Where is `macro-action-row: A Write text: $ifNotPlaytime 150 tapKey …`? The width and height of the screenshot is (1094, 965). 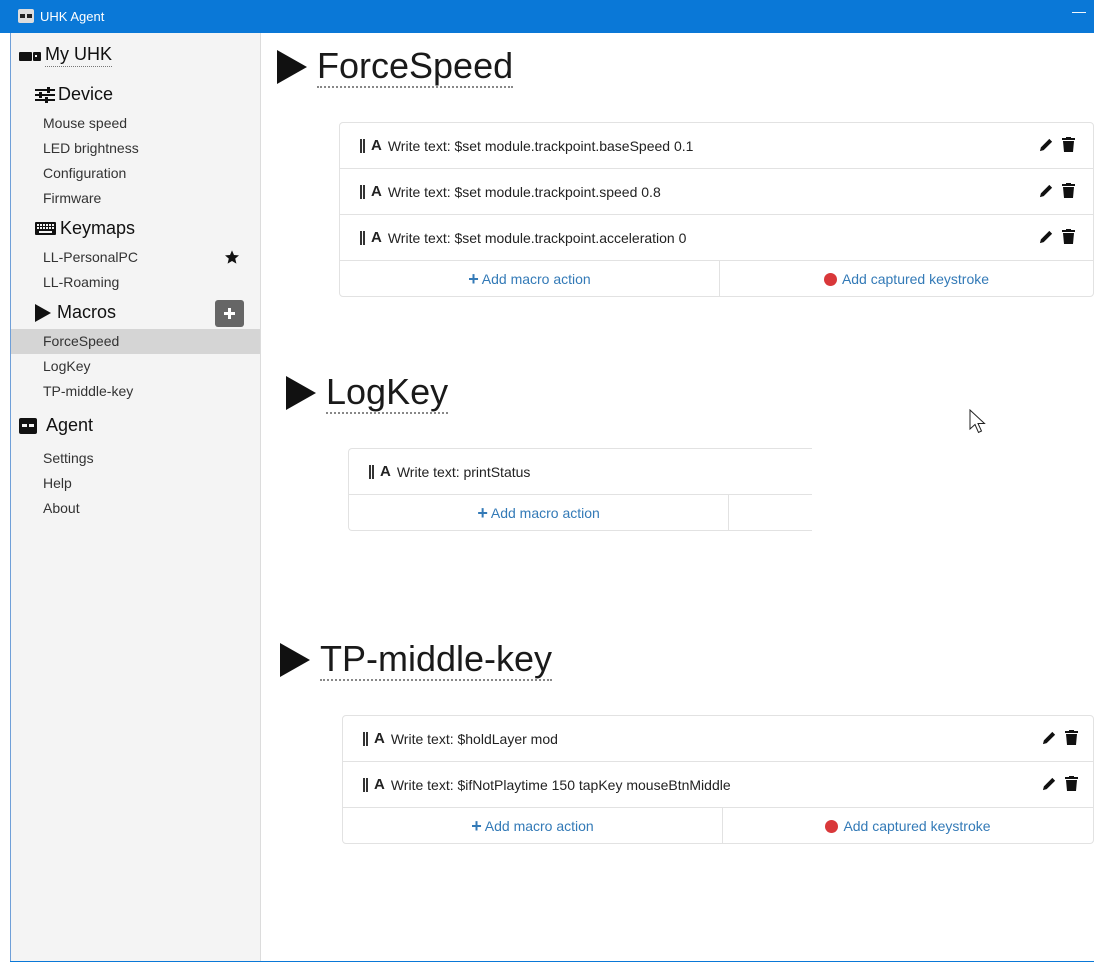
macro-action-row: A Write text: $ifNotPlaytime 150 tapKey … is located at coordinates (718, 785).